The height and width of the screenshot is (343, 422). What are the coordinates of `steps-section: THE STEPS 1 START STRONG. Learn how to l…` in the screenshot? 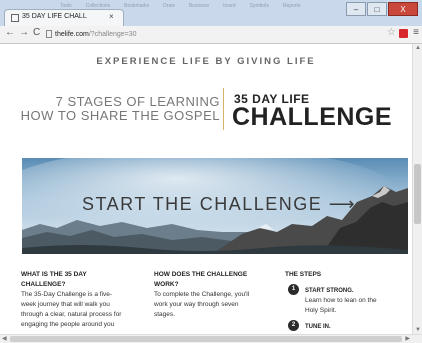 It's located at (345, 300).